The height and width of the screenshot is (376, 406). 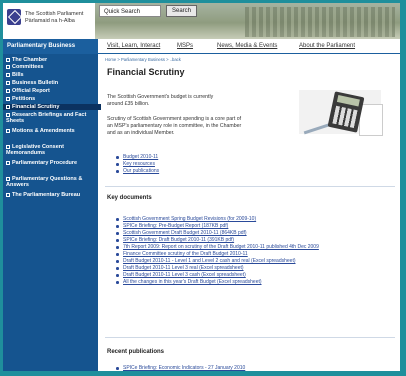 I want to click on sidebar-item-questions-answers: Parliamentary Questions & Answers, so click(x=50, y=182).